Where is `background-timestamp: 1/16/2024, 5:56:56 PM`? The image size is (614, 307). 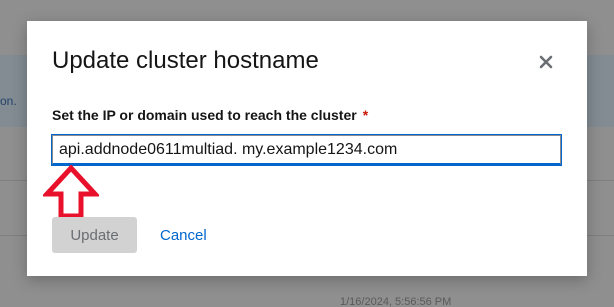
background-timestamp: 1/16/2024, 5:56:56 PM is located at coordinates (396, 301).